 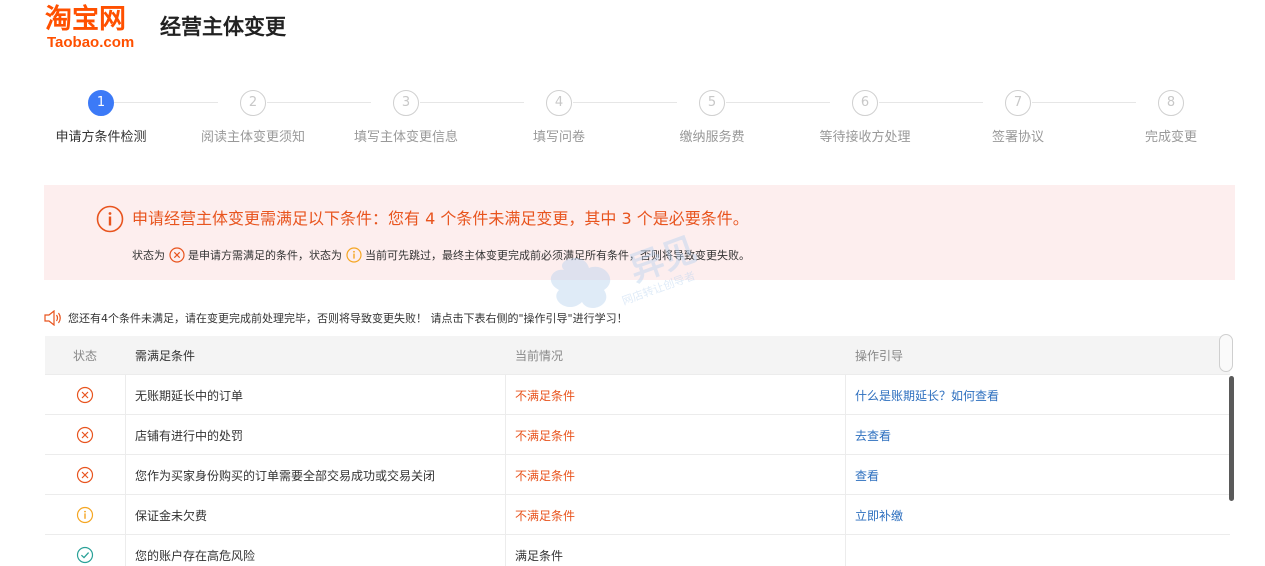 I want to click on table-row: 店铺有进行中的处罚 不满足条件 去查看, so click(x=637, y=434).